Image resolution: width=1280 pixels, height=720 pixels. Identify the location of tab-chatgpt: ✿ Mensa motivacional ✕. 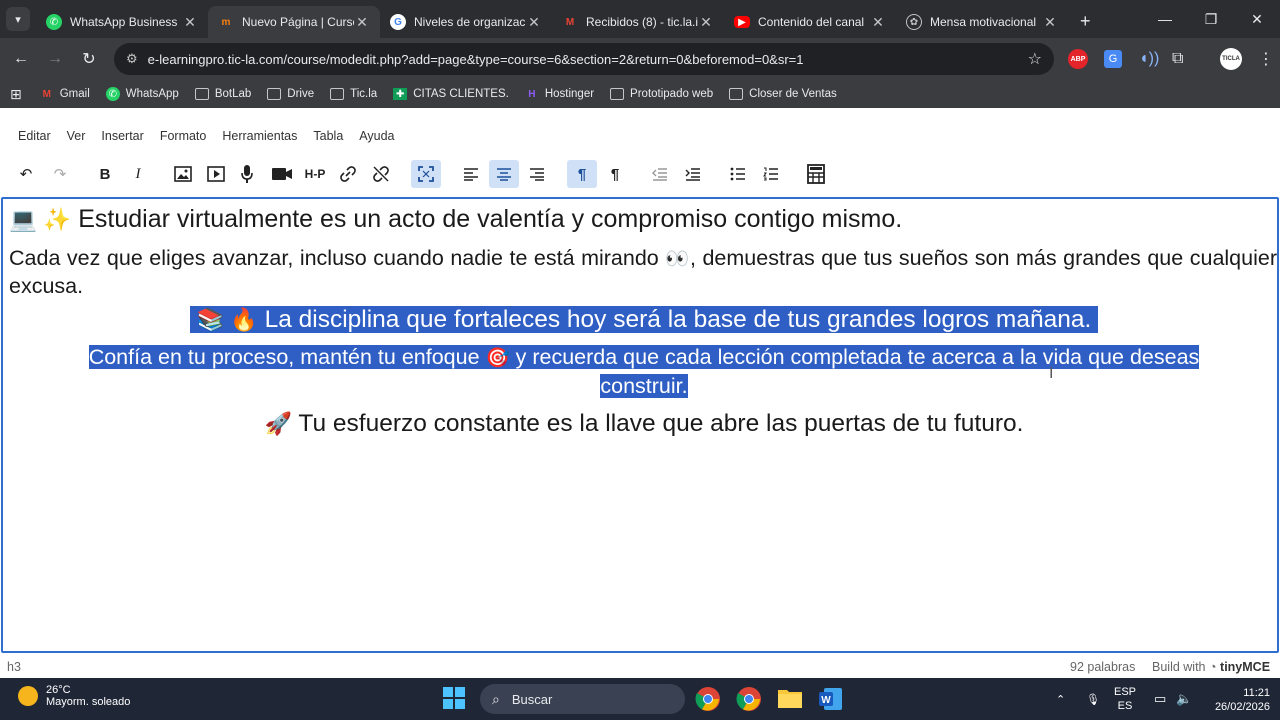
(982, 22).